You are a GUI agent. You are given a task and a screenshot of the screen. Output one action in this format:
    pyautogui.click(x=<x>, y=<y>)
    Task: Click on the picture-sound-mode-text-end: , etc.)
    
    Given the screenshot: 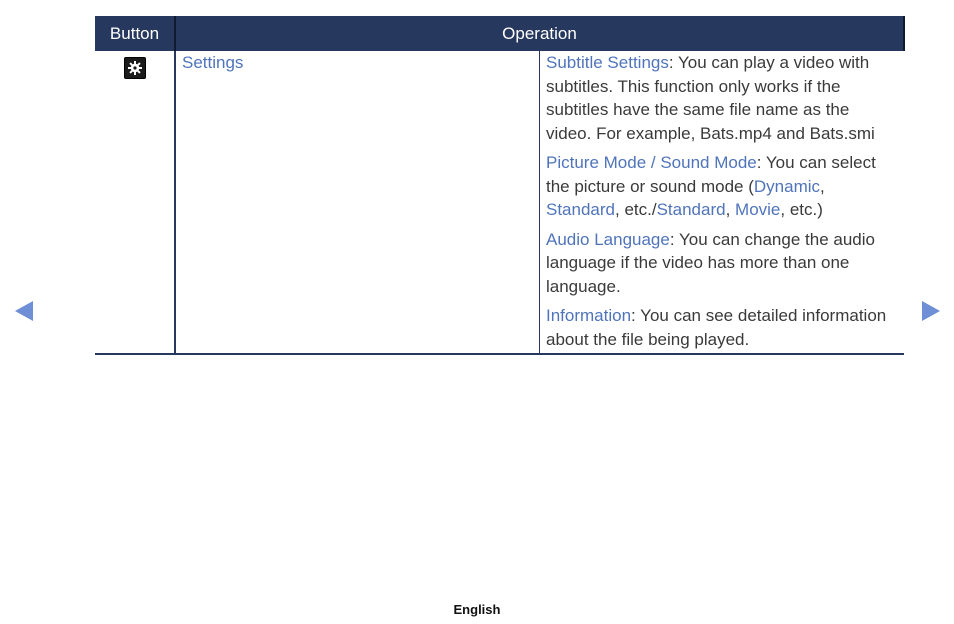 What is the action you would take?
    pyautogui.click(x=801, y=209)
    